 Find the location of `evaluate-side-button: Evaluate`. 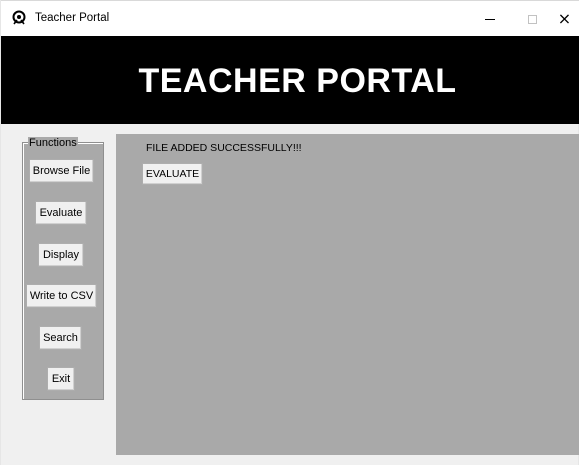

evaluate-side-button: Evaluate is located at coordinates (61, 213).